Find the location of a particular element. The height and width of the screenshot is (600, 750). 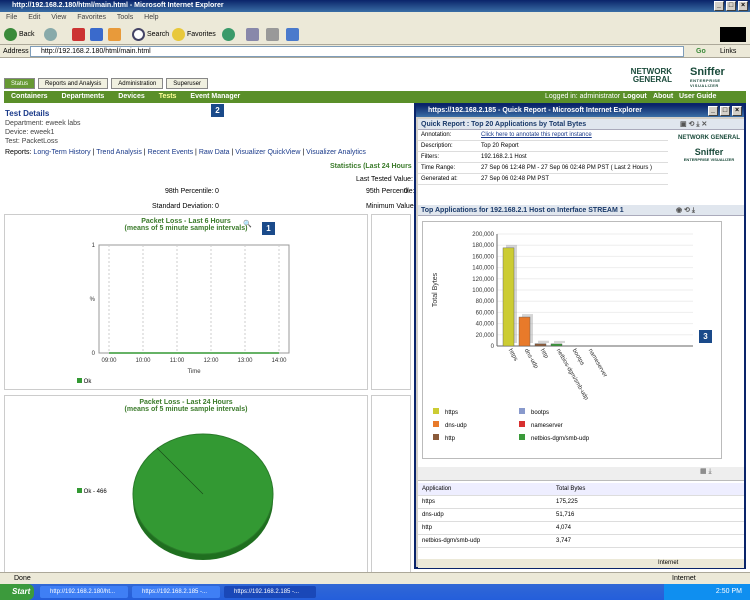

legend-ok-466-label: Ok - 466 is located at coordinates (95, 492).